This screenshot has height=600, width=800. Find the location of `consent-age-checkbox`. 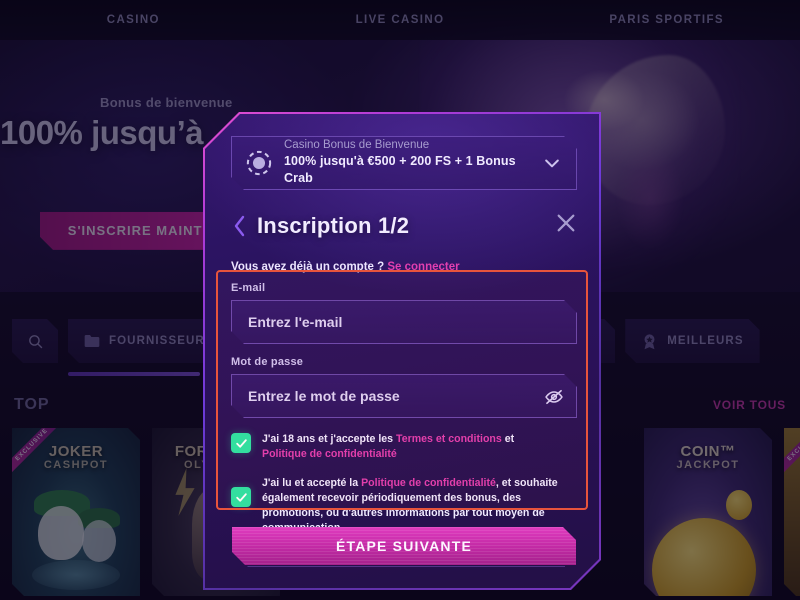

consent-age-checkbox is located at coordinates (241, 443).